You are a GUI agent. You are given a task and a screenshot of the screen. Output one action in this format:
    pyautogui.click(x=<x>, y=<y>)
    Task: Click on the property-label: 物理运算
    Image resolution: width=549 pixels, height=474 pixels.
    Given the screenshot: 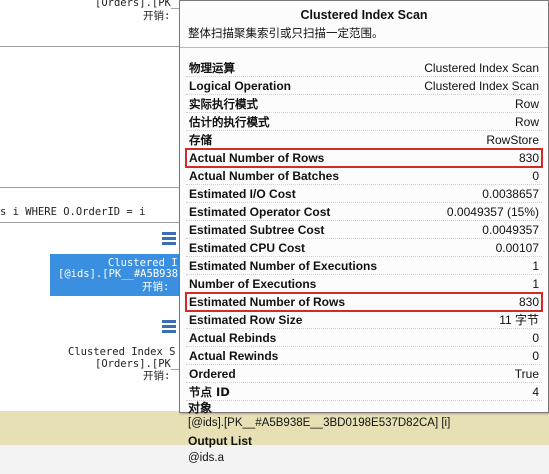 What is the action you would take?
    pyautogui.click(x=212, y=67)
    